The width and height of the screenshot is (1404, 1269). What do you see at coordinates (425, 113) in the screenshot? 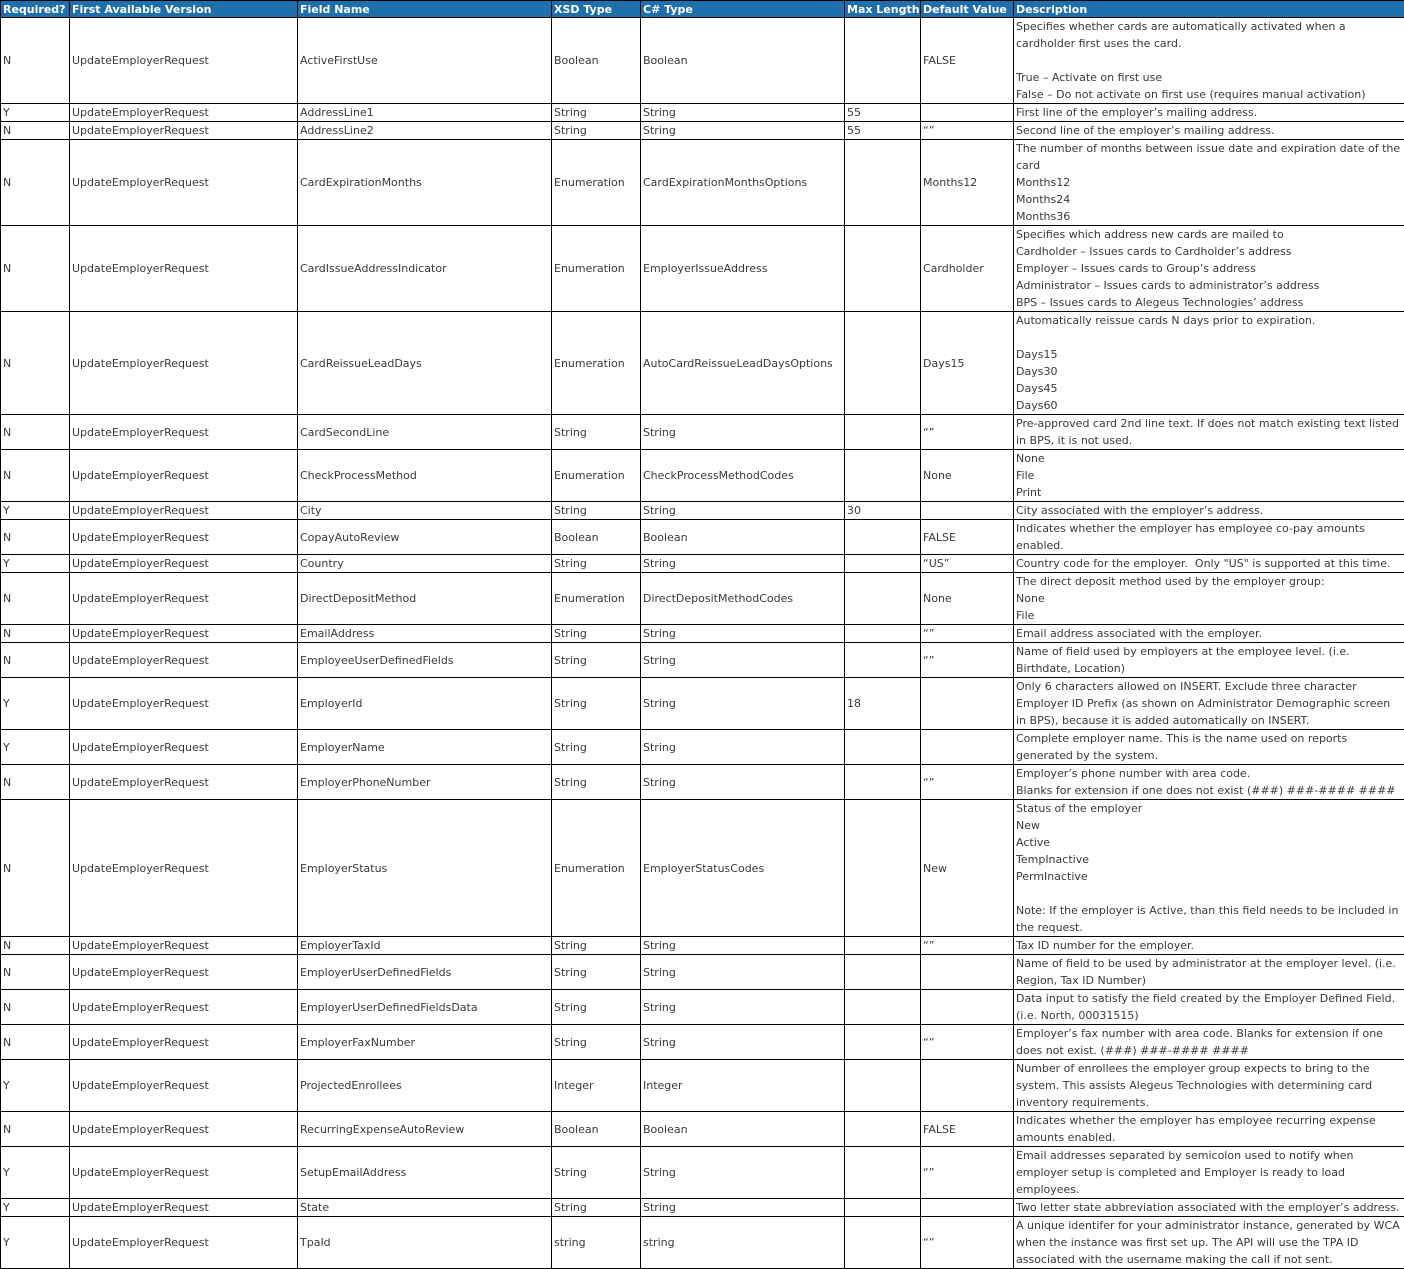
I see `field-name-cell: AddressLine1` at bounding box center [425, 113].